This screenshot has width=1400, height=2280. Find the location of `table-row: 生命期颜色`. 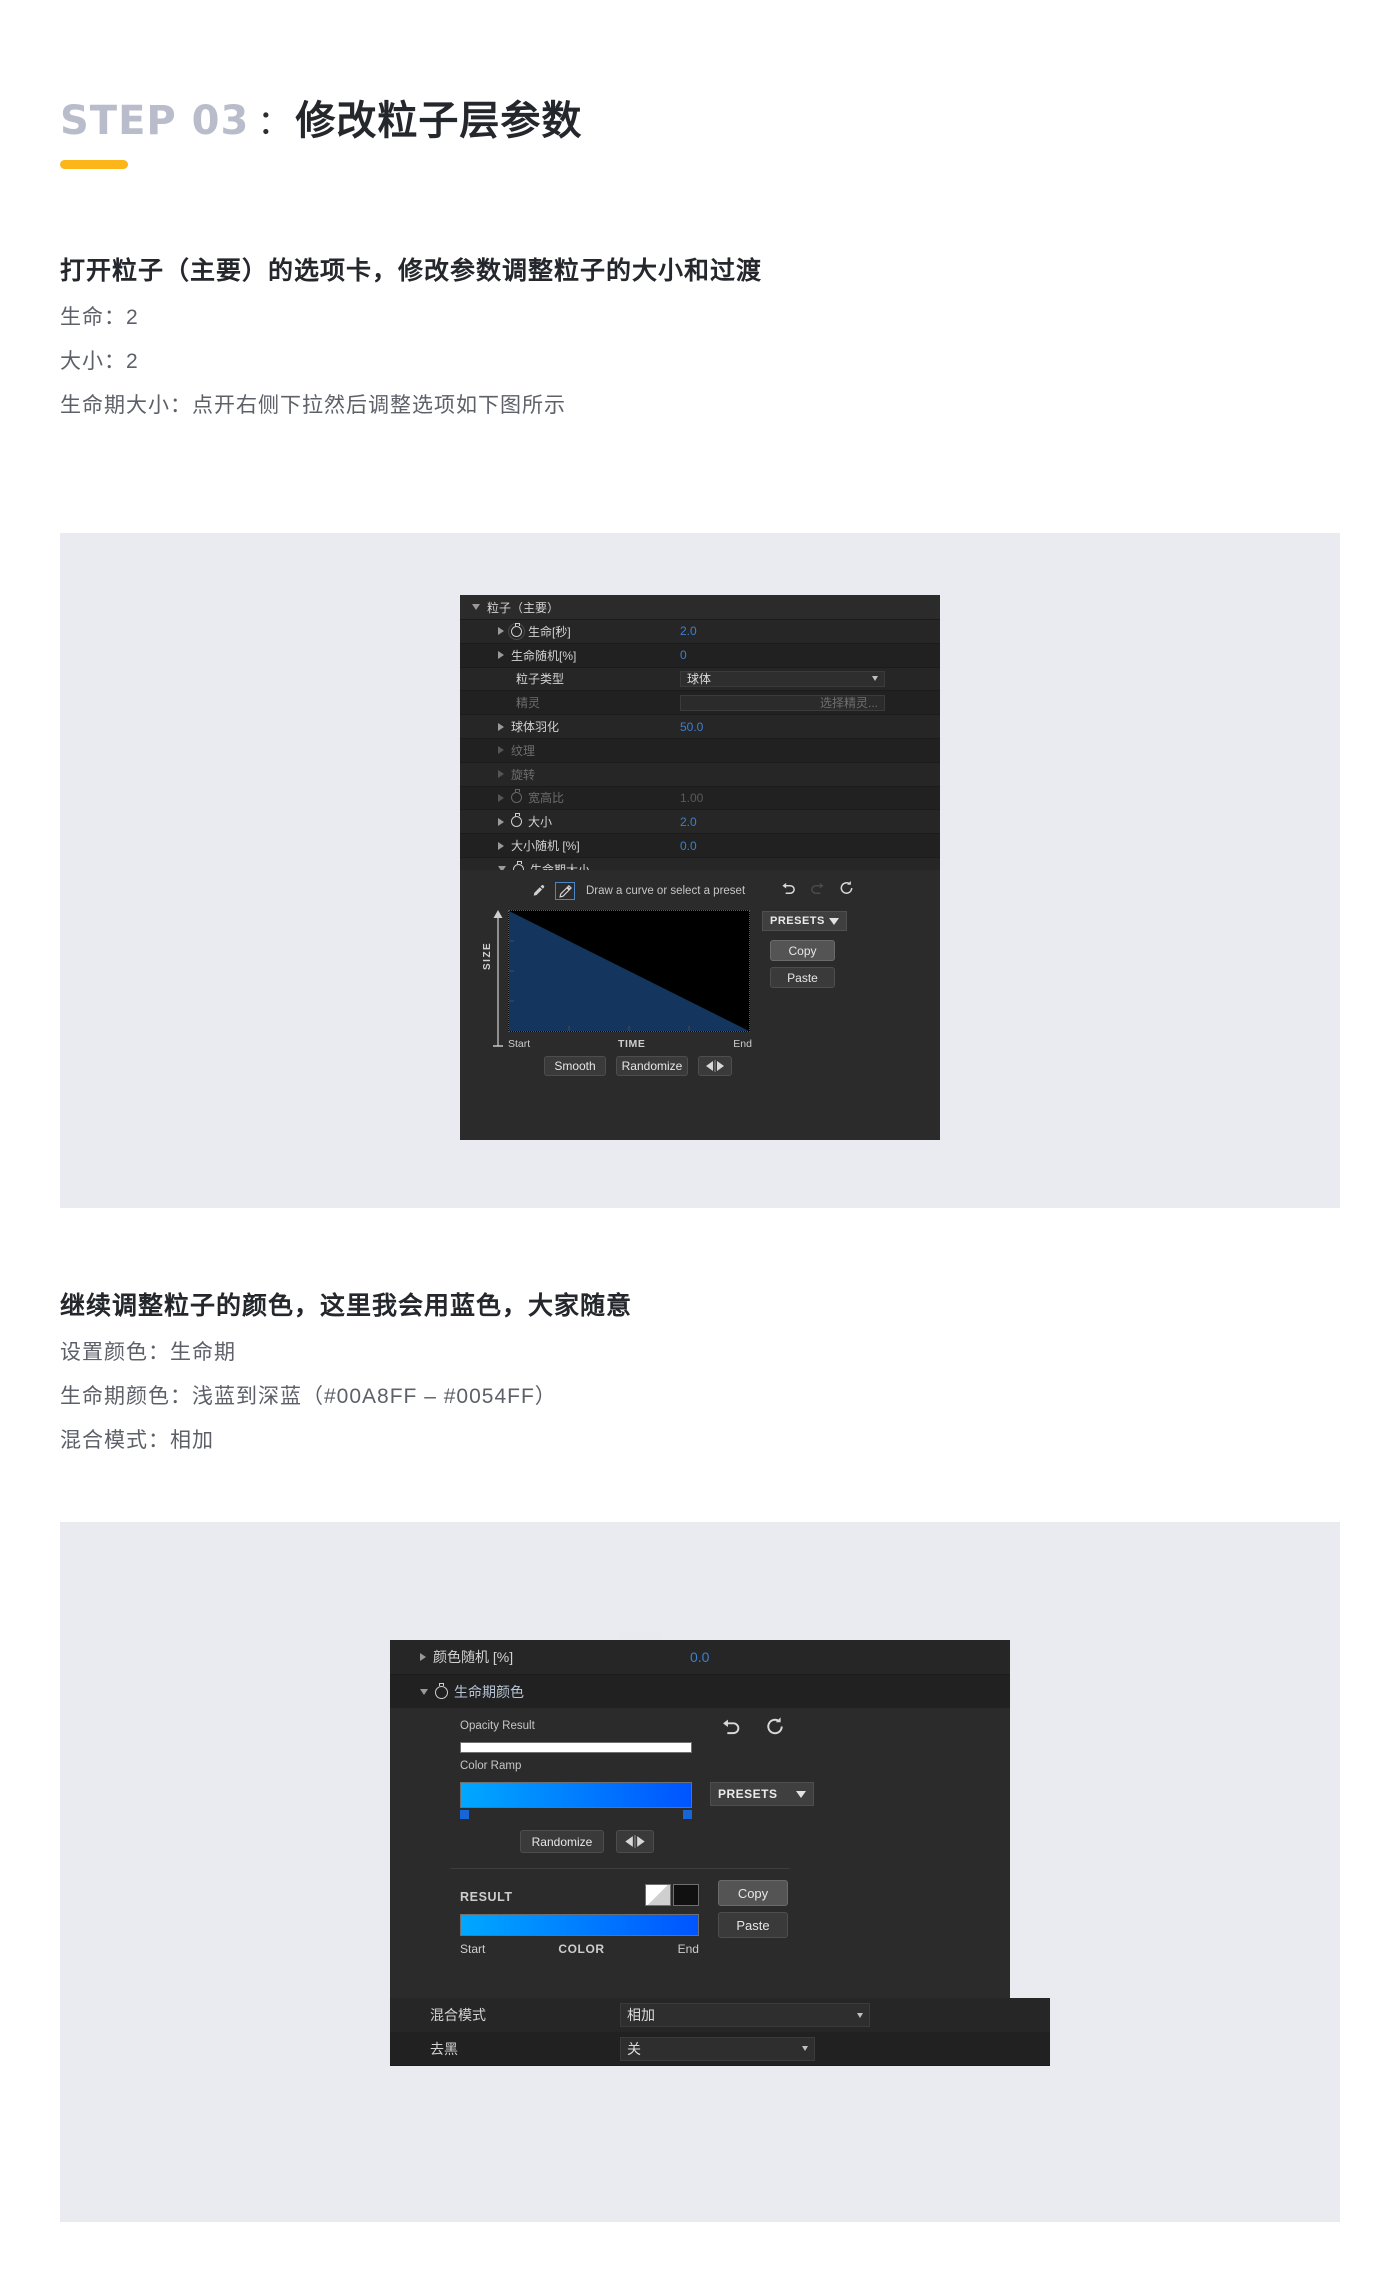

table-row: 生命期颜色 is located at coordinates (700, 1692).